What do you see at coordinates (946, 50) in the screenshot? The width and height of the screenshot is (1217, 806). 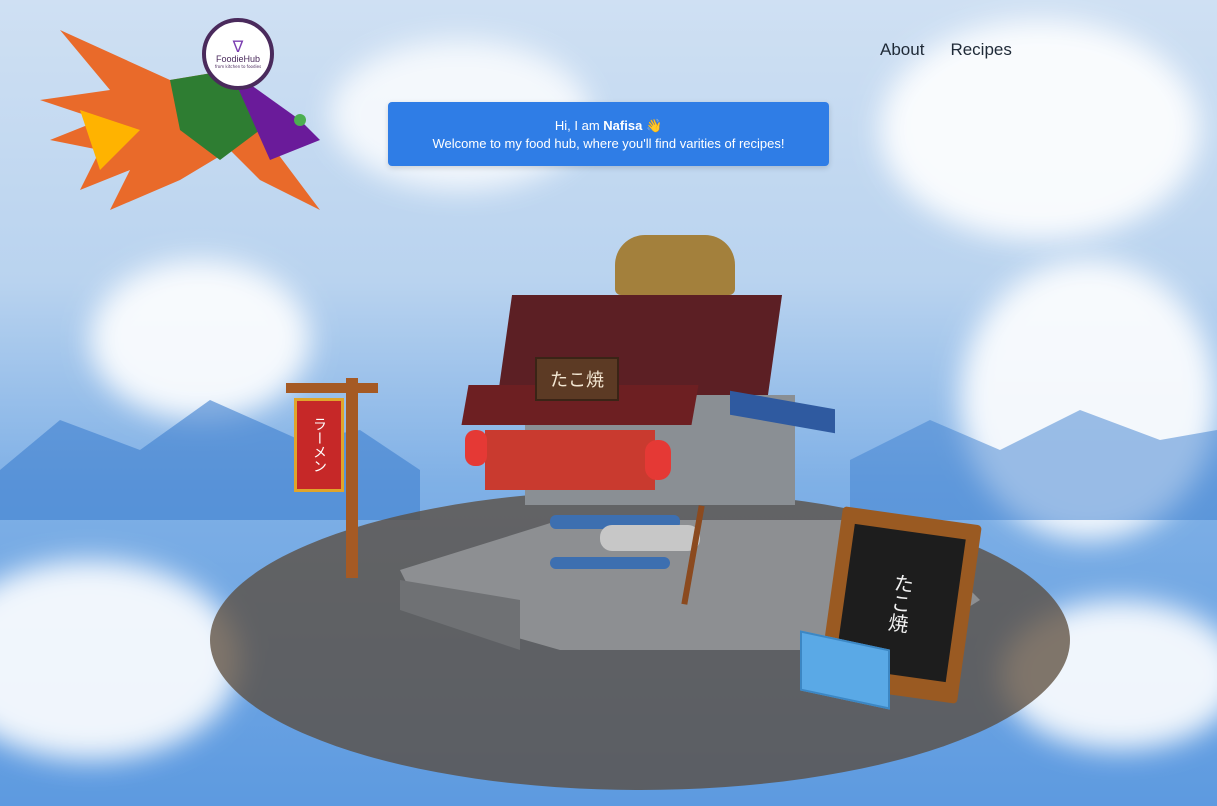 I see `top-nav: About Recipes` at bounding box center [946, 50].